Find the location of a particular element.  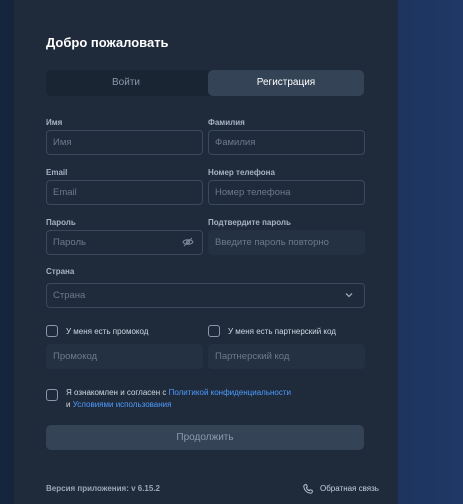

last-name-placeholder: Фамилия is located at coordinates (235, 142).